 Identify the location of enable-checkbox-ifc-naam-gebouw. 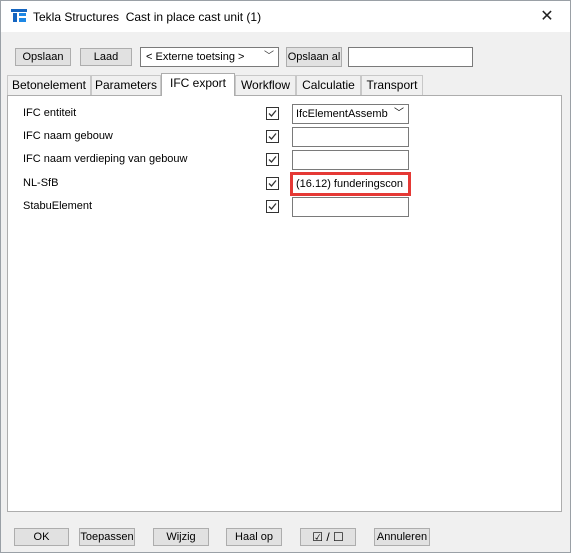
(272, 136).